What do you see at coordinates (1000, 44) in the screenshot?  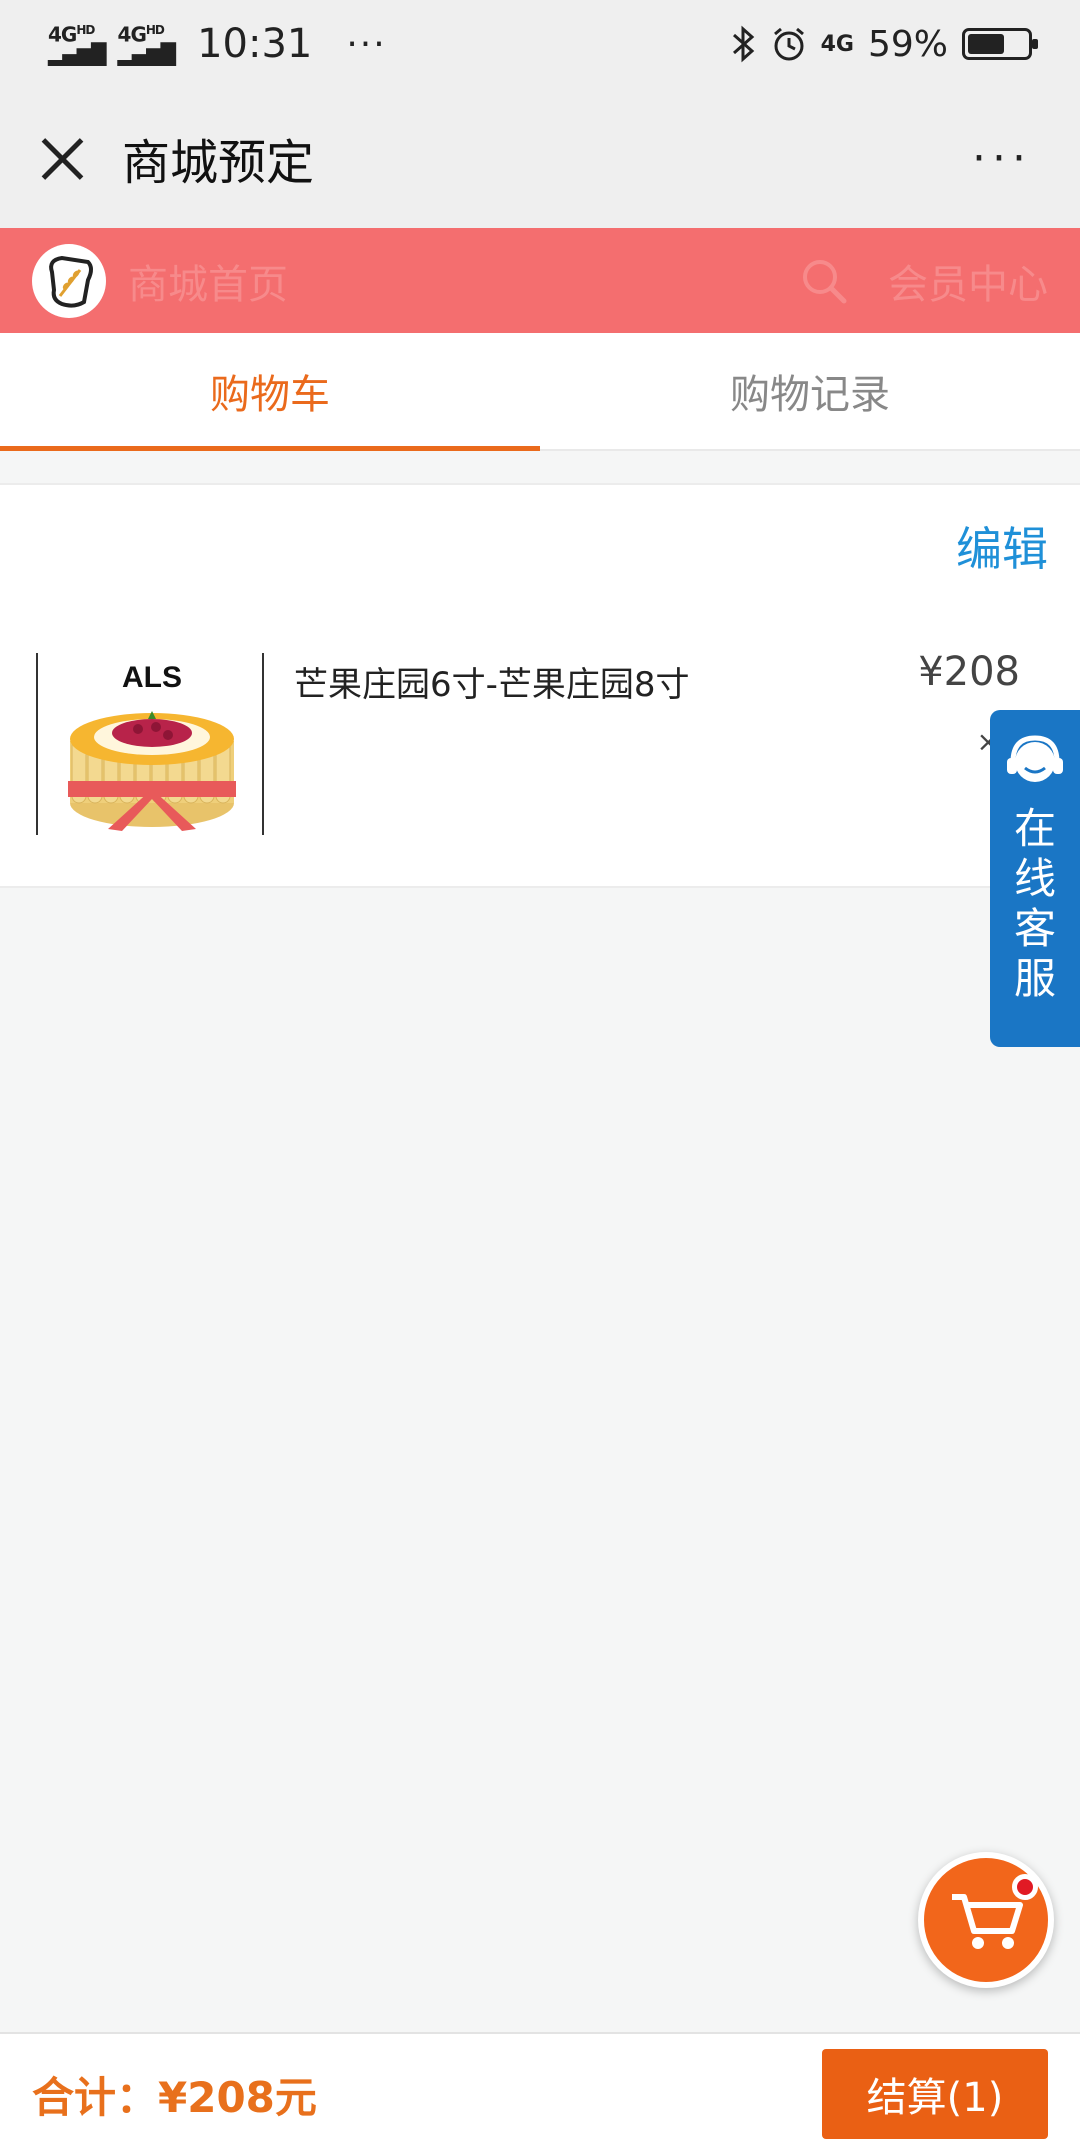 I see `battery-icon` at bounding box center [1000, 44].